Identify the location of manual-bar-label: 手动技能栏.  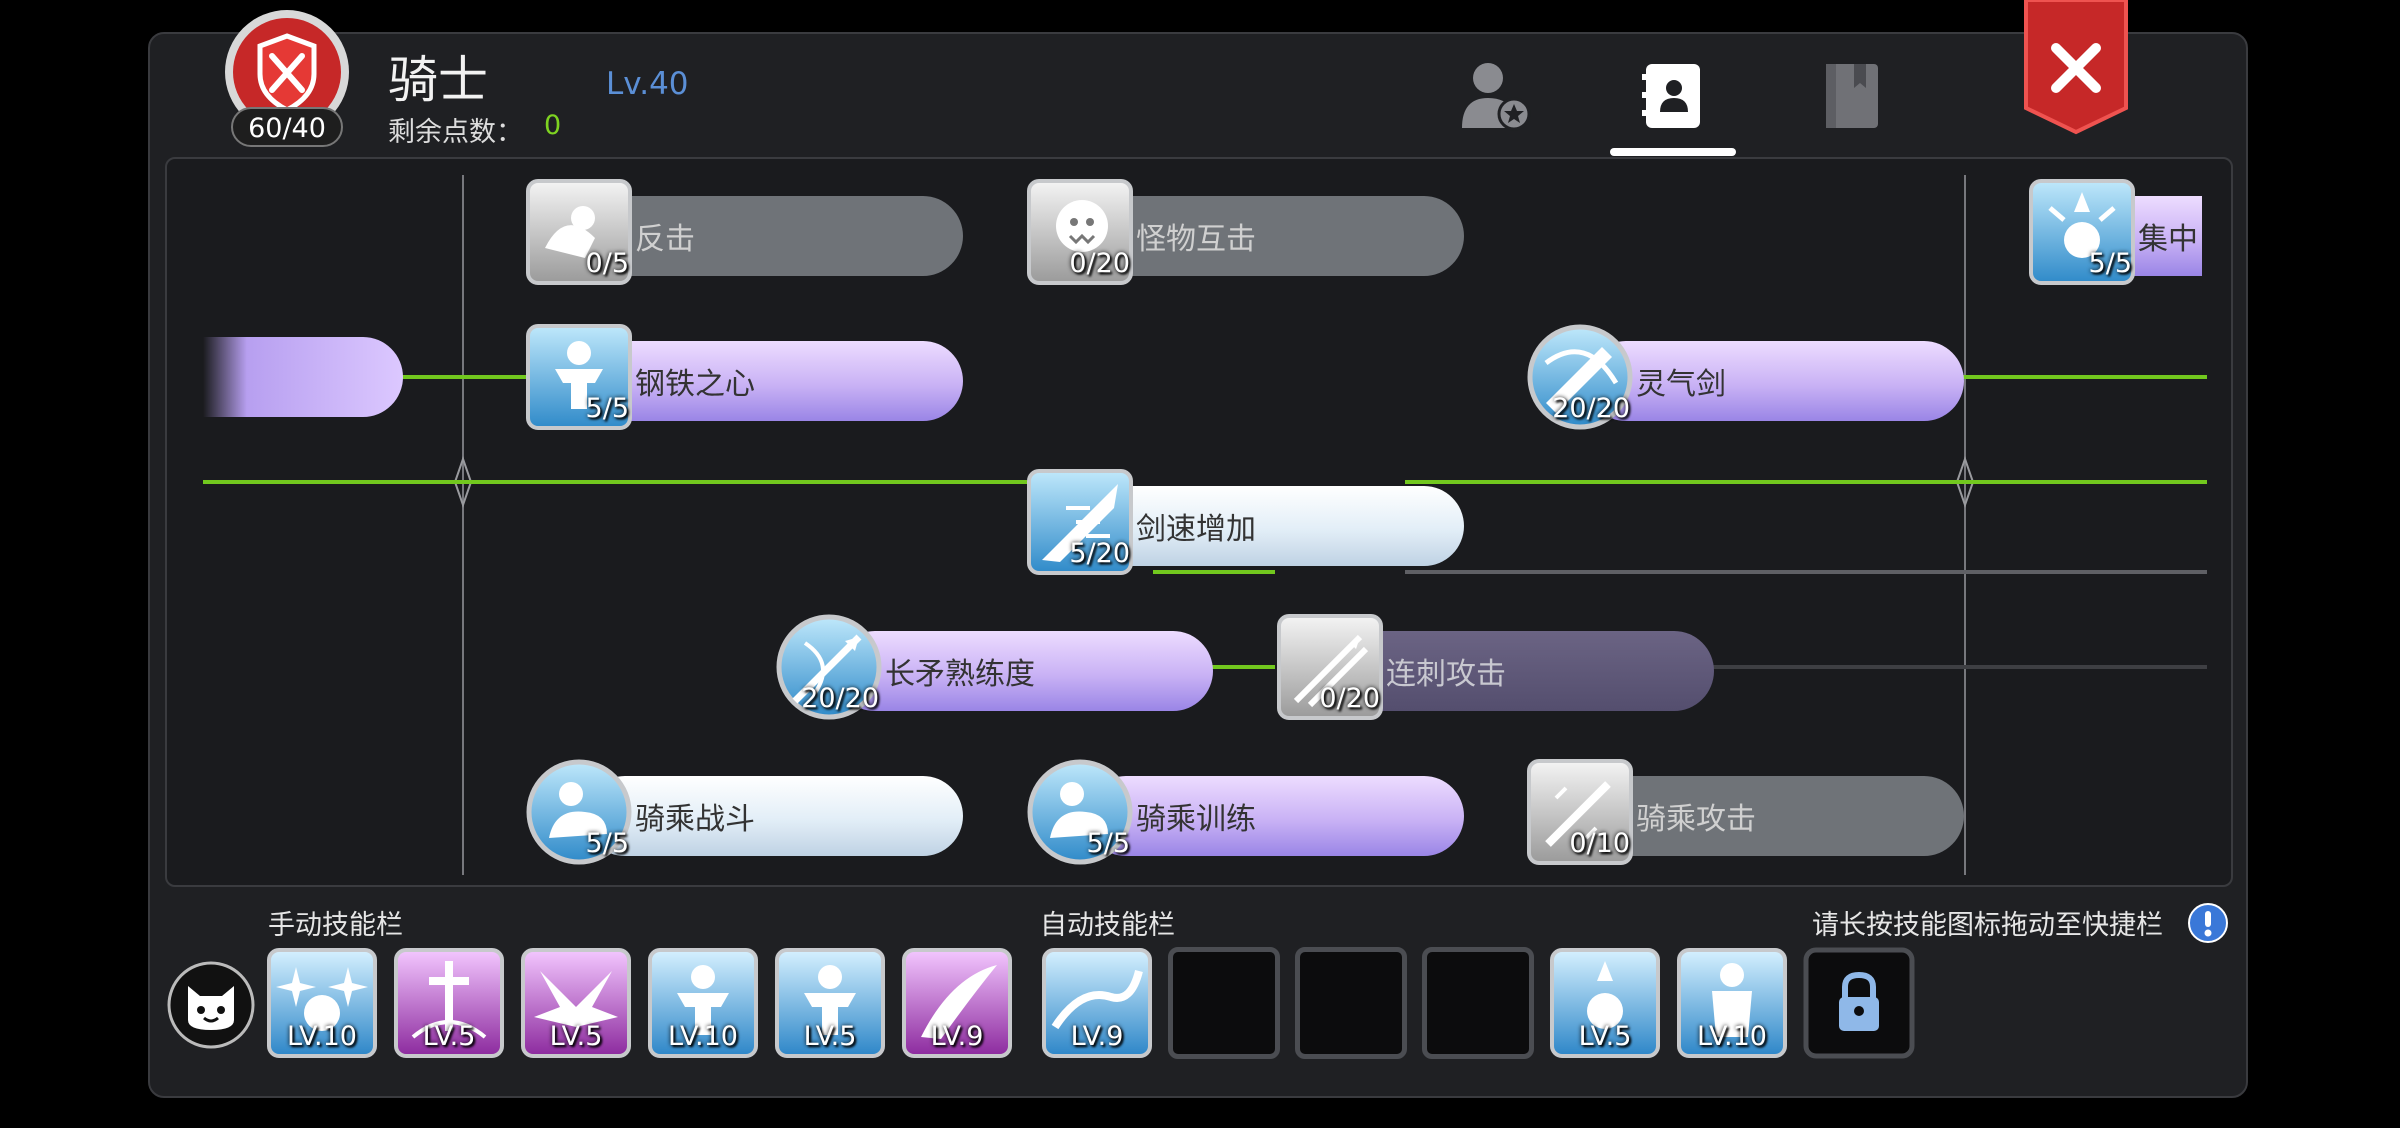
(335, 925).